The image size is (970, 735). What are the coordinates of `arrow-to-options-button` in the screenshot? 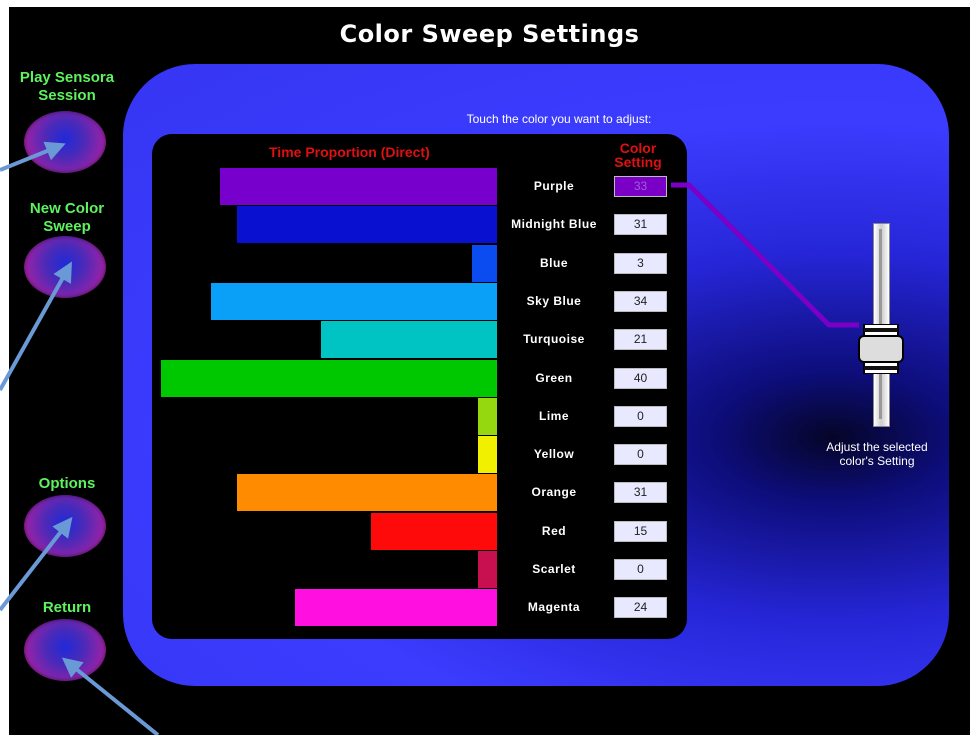 It's located at (36, 564).